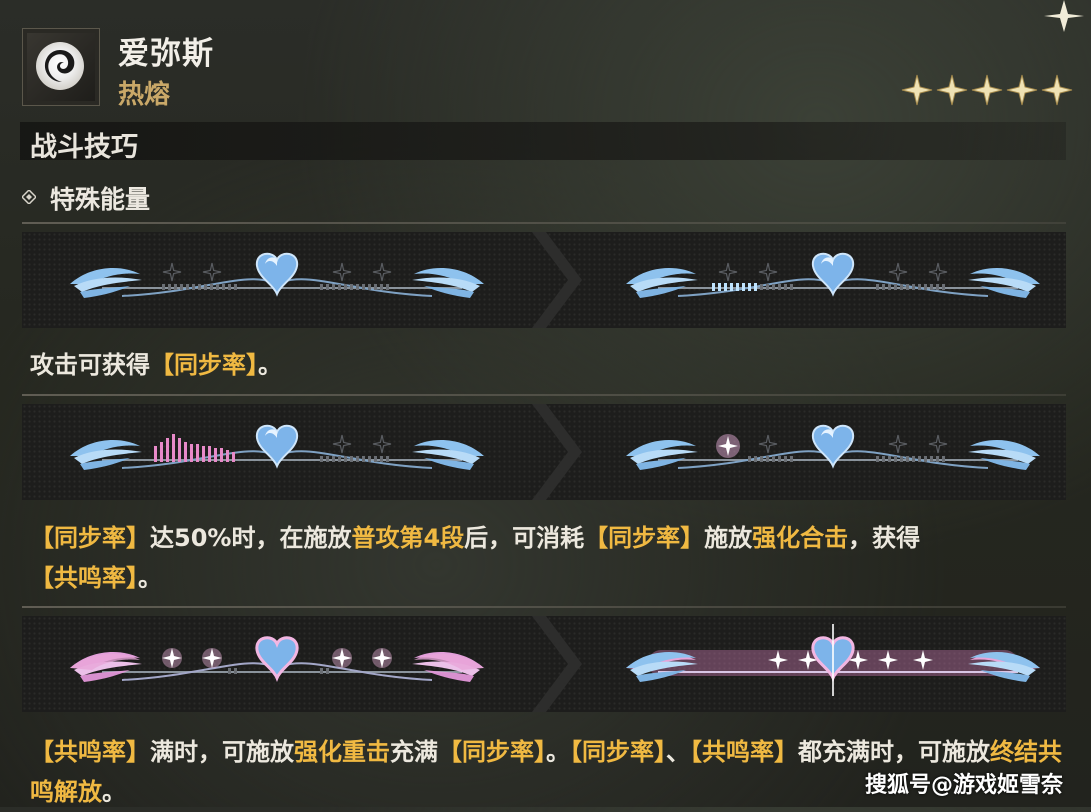 This screenshot has height=812, width=1091. I want to click on diamond-icon, so click(29, 197).